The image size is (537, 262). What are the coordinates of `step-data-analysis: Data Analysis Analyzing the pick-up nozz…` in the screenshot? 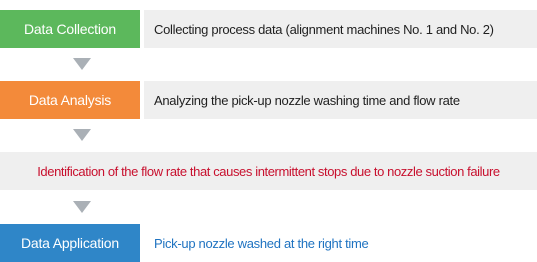 It's located at (268, 100).